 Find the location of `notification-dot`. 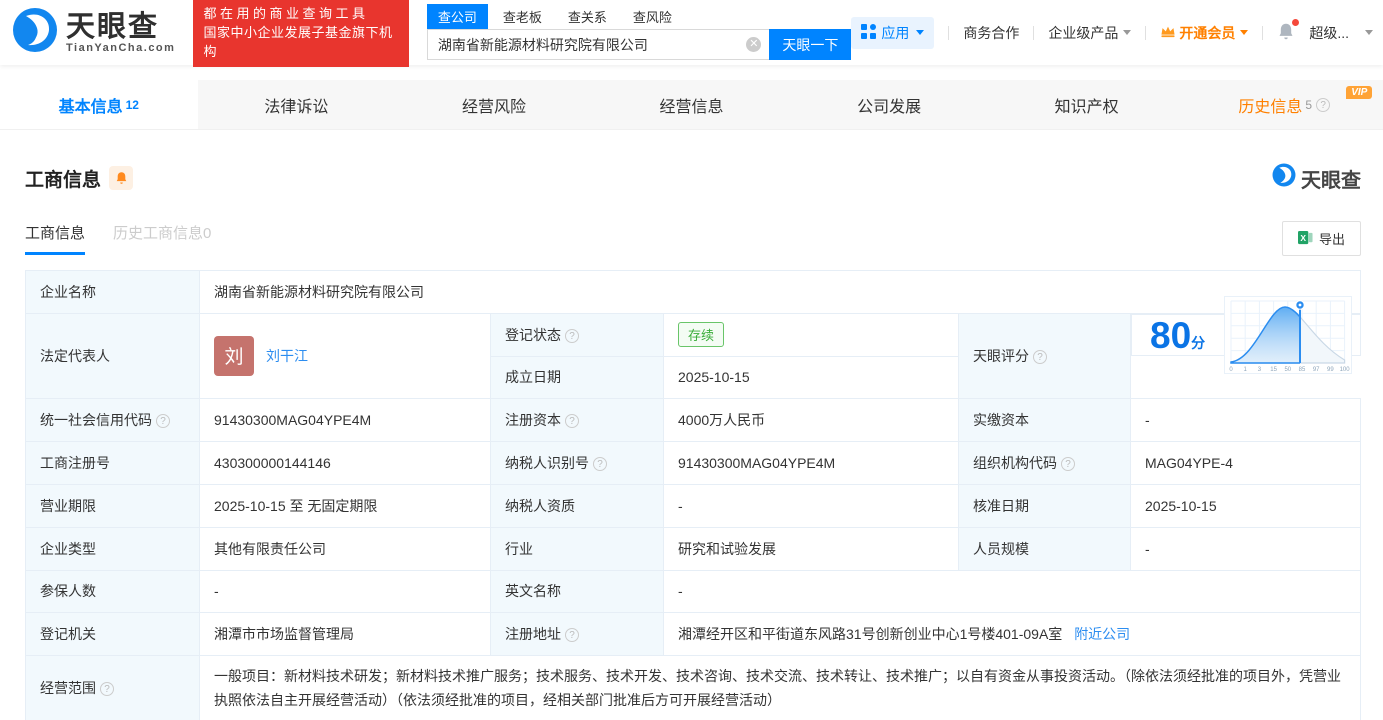

notification-dot is located at coordinates (1296, 22).